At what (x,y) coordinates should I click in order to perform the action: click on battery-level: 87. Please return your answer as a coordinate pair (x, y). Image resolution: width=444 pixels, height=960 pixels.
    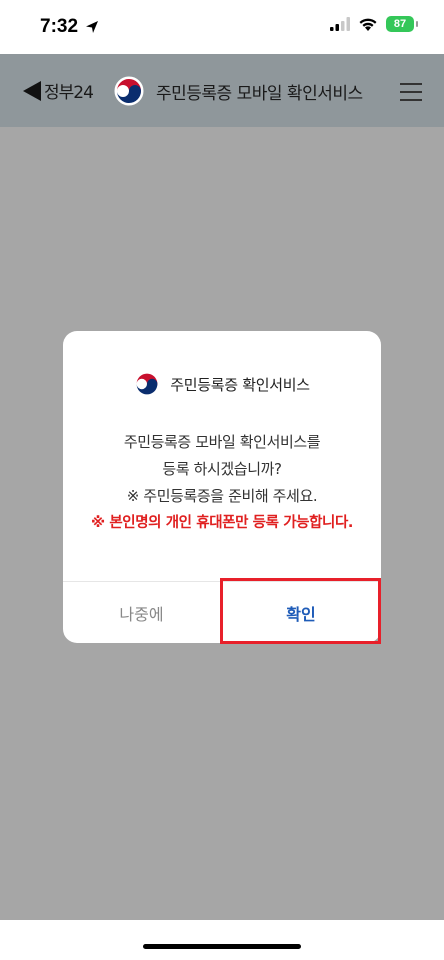
    Looking at the image, I should click on (400, 24).